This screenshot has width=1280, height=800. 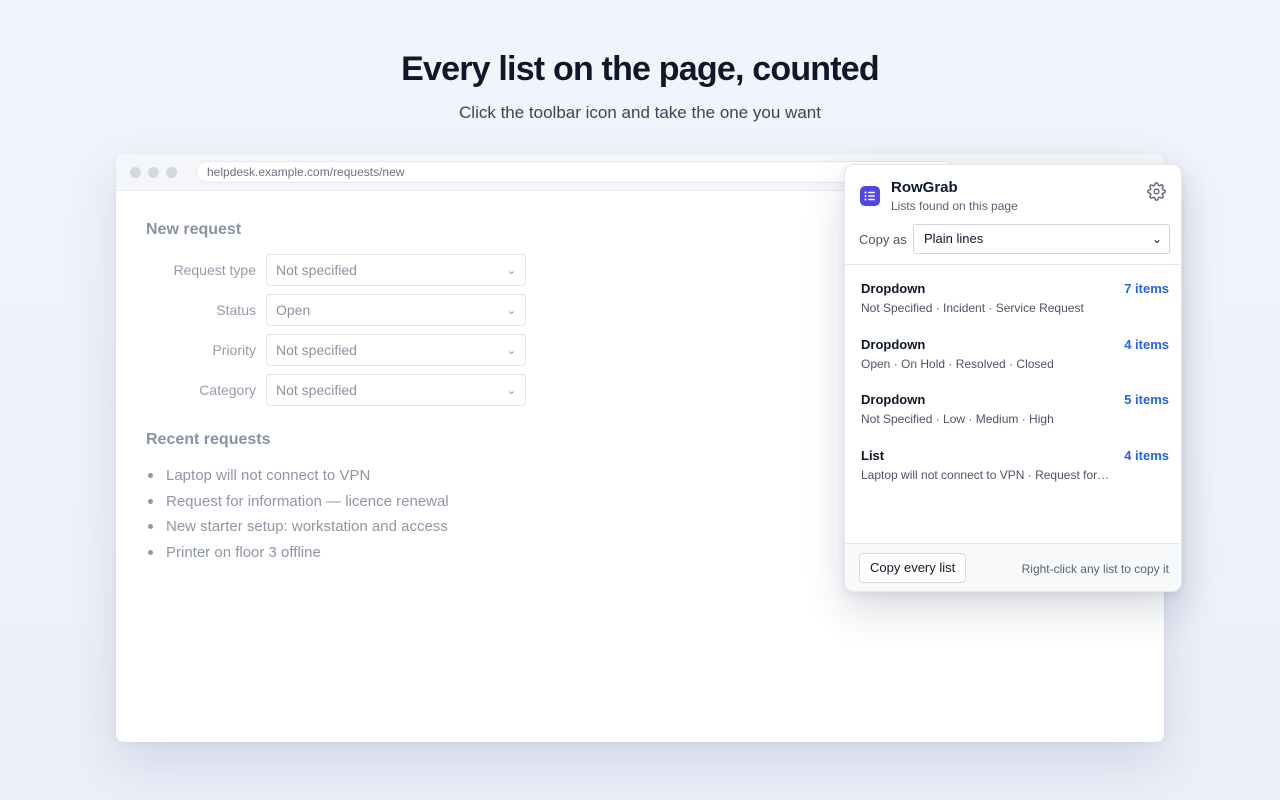 What do you see at coordinates (1041, 239) in the screenshot?
I see `copy-as-select: Plain lines ⌄` at bounding box center [1041, 239].